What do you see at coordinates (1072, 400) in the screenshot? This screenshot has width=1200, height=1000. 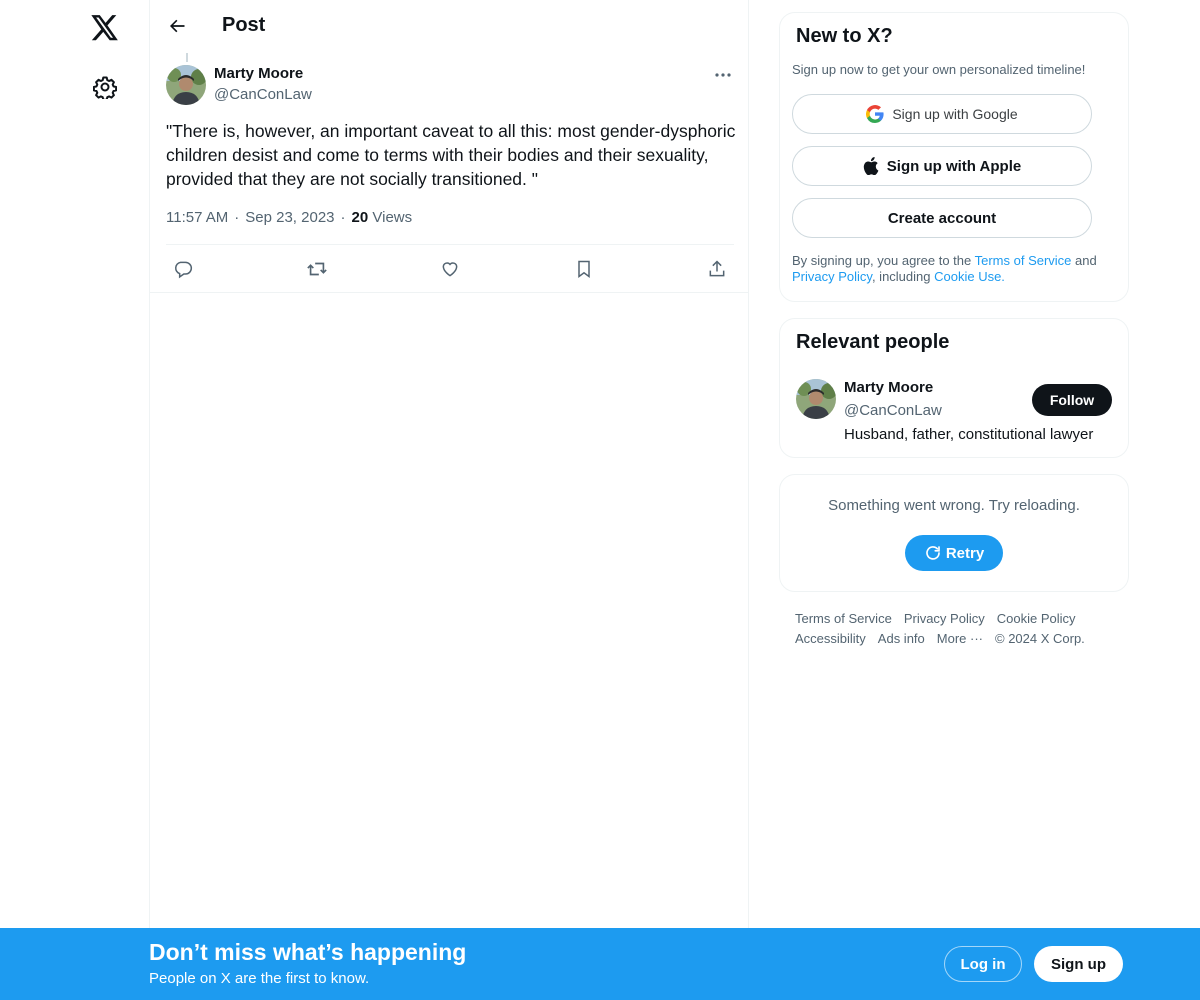 I see `follow-button: Follow` at bounding box center [1072, 400].